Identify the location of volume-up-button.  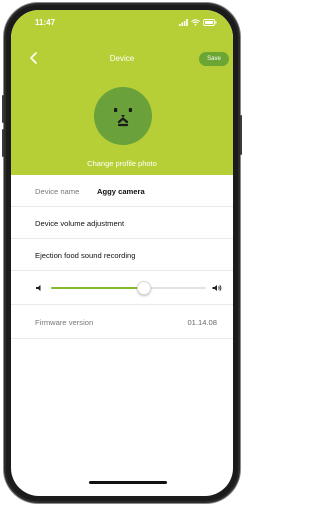
(3, 109).